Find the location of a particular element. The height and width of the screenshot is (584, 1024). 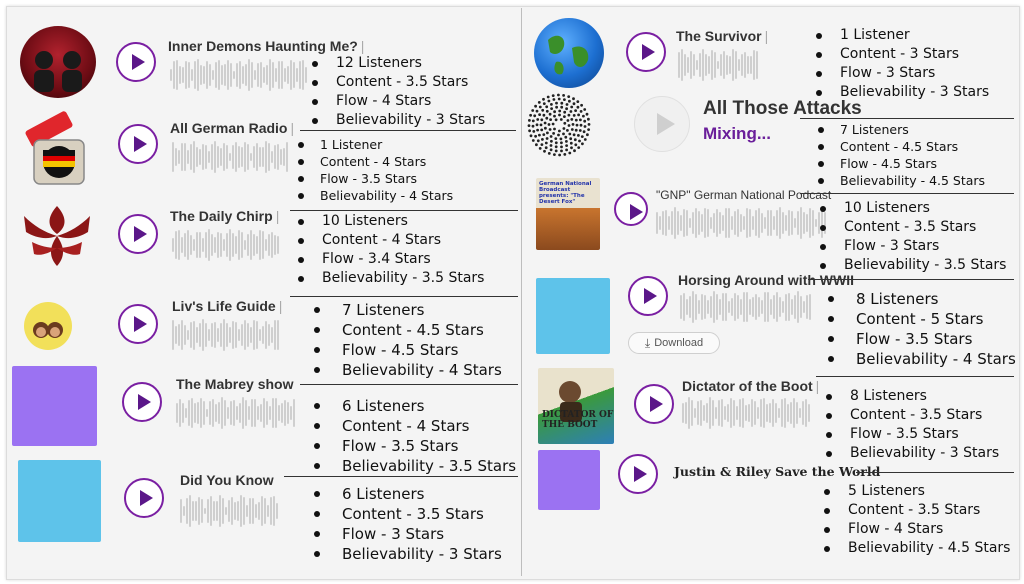

content-rating: Content - 4 Stars is located at coordinates (374, 161).